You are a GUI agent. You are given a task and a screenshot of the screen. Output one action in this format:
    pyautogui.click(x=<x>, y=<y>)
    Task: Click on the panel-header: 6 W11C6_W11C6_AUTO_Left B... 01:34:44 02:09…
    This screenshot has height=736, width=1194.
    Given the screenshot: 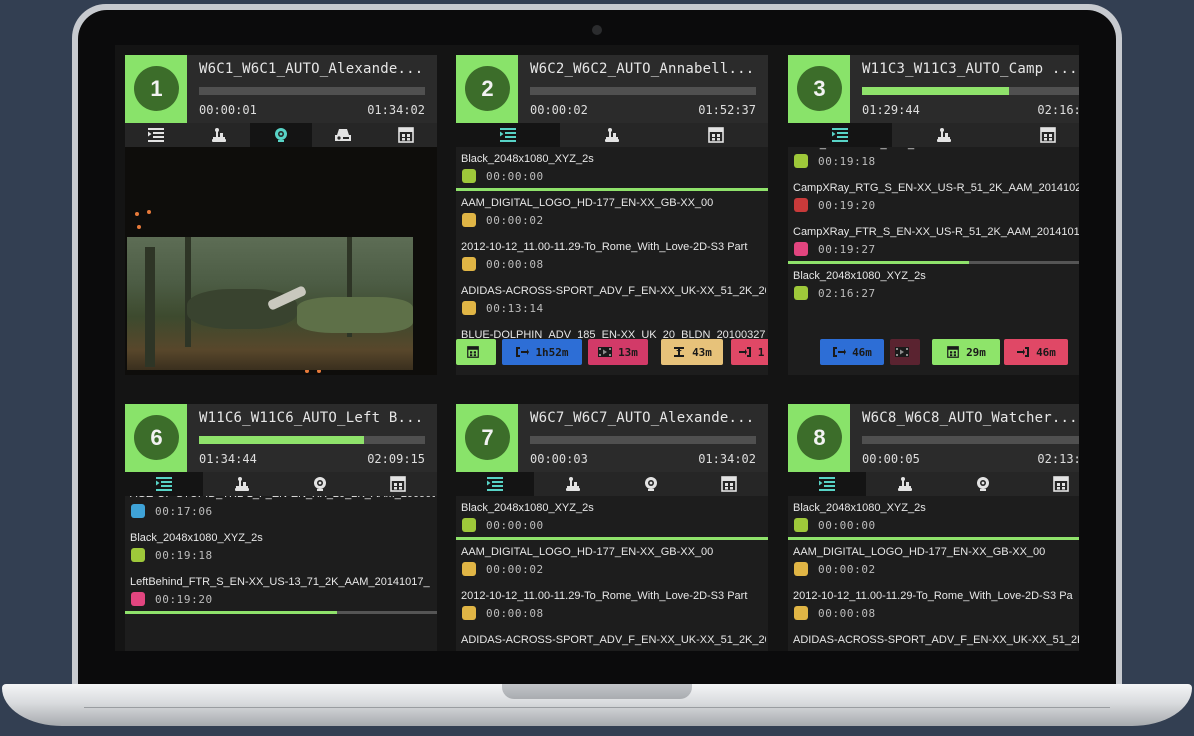 What is the action you would take?
    pyautogui.click(x=281, y=438)
    